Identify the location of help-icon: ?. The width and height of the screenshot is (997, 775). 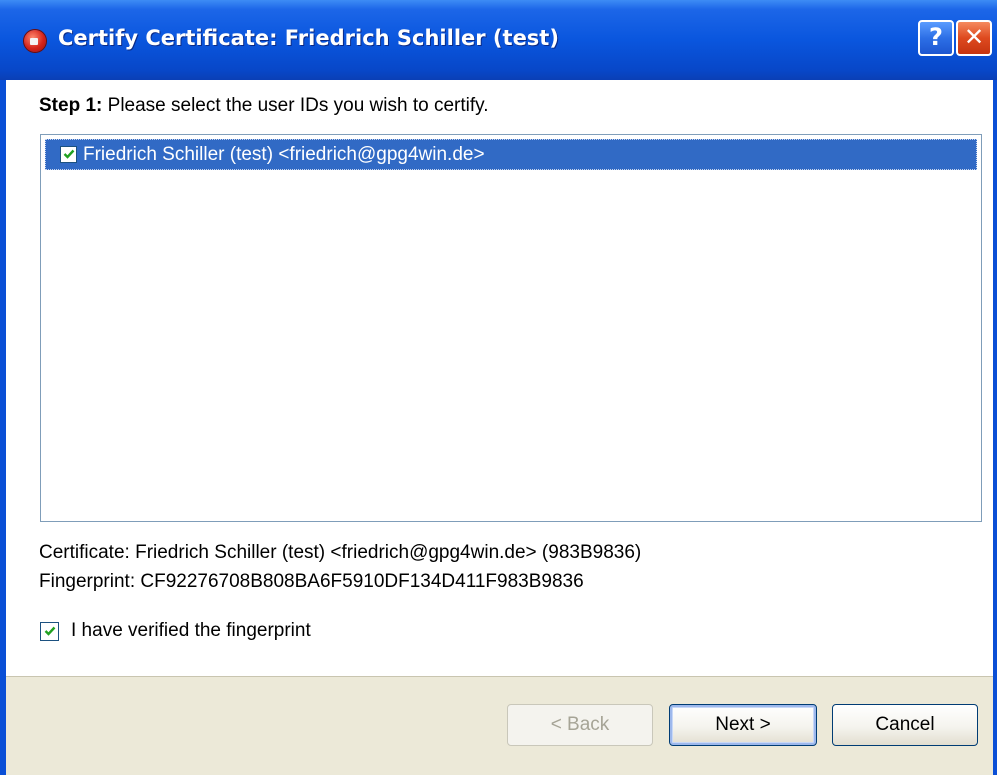
(936, 38).